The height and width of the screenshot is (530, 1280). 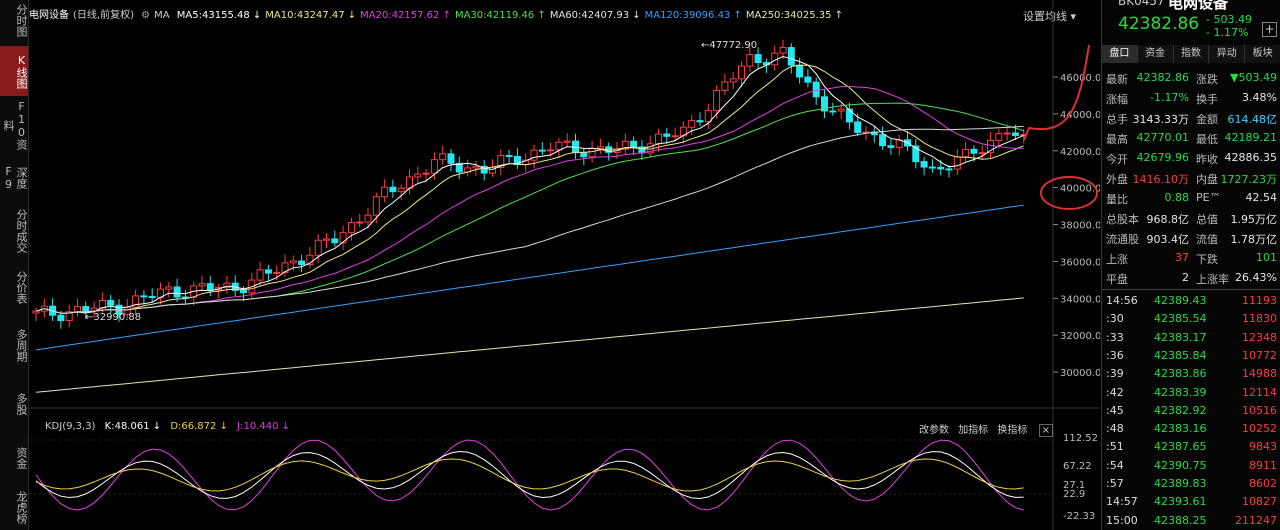 I want to click on tick-cell: :45, so click(x=1115, y=410).